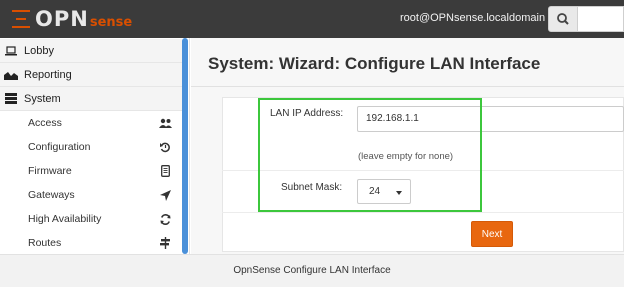  I want to click on sidebar-subitem-access: Access, so click(91, 123).